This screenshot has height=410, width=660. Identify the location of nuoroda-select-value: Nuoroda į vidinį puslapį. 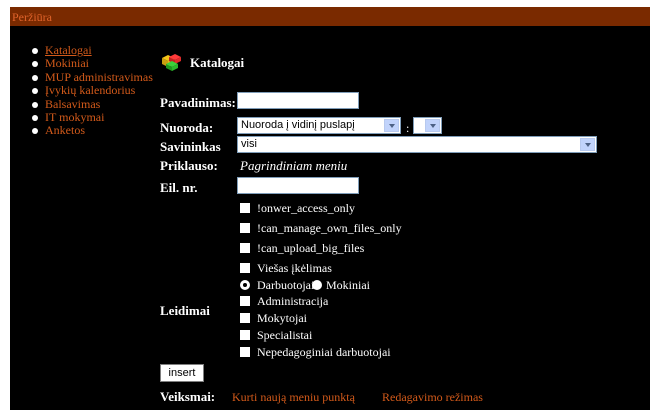
(298, 125).